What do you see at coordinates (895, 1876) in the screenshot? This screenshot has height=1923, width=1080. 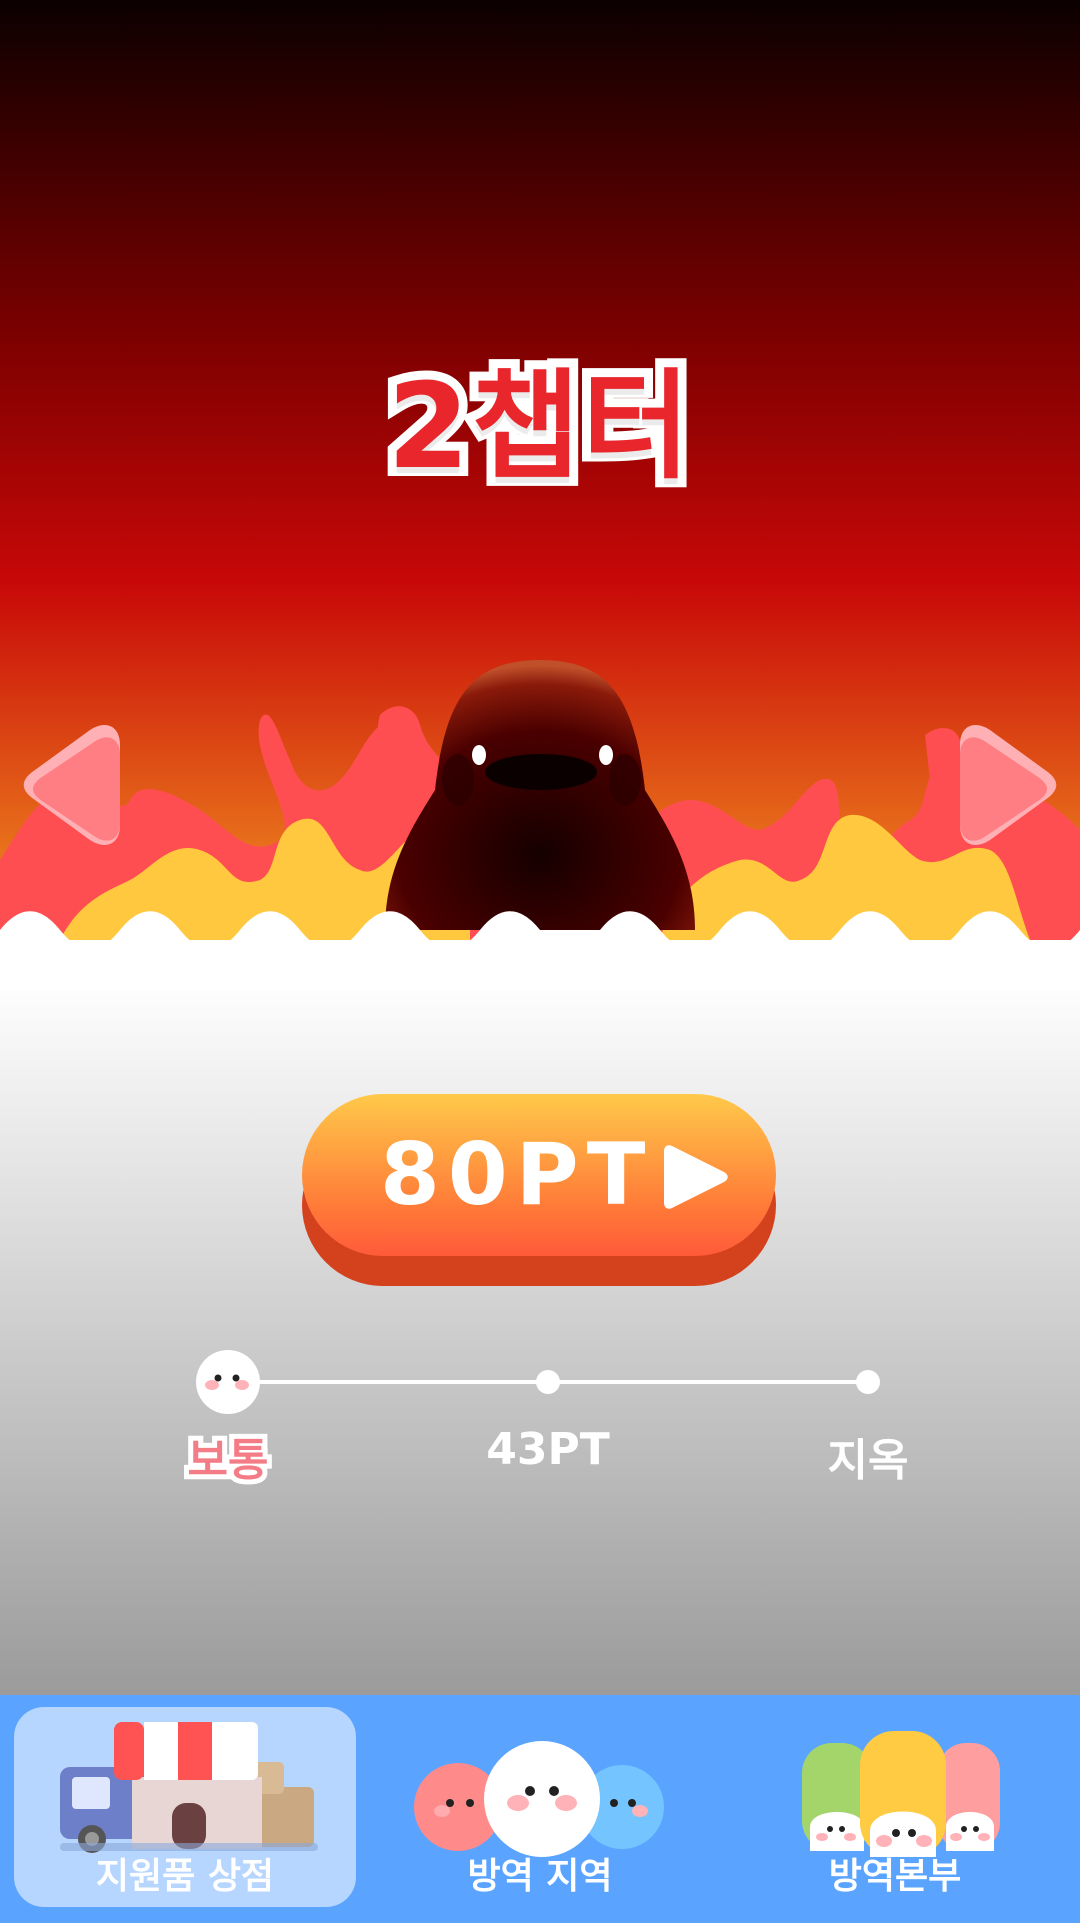 I see `tab-headquarters-label: 방역본부` at bounding box center [895, 1876].